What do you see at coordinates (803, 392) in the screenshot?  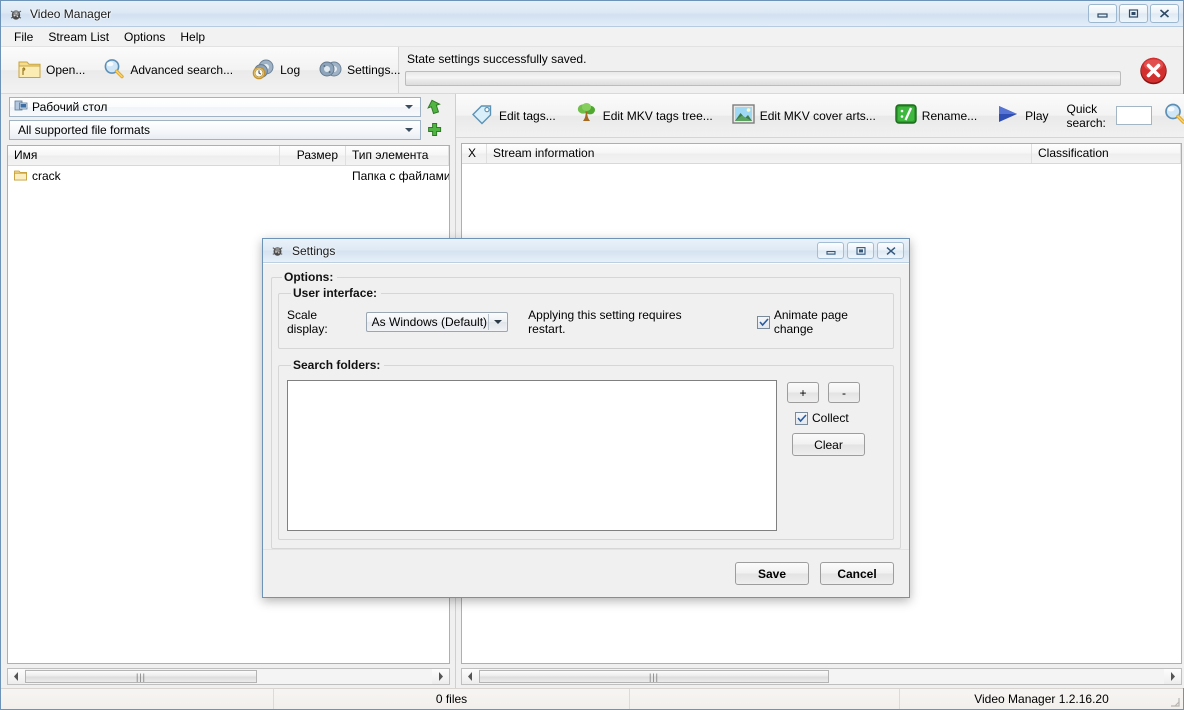 I see `add-folder-button: +` at bounding box center [803, 392].